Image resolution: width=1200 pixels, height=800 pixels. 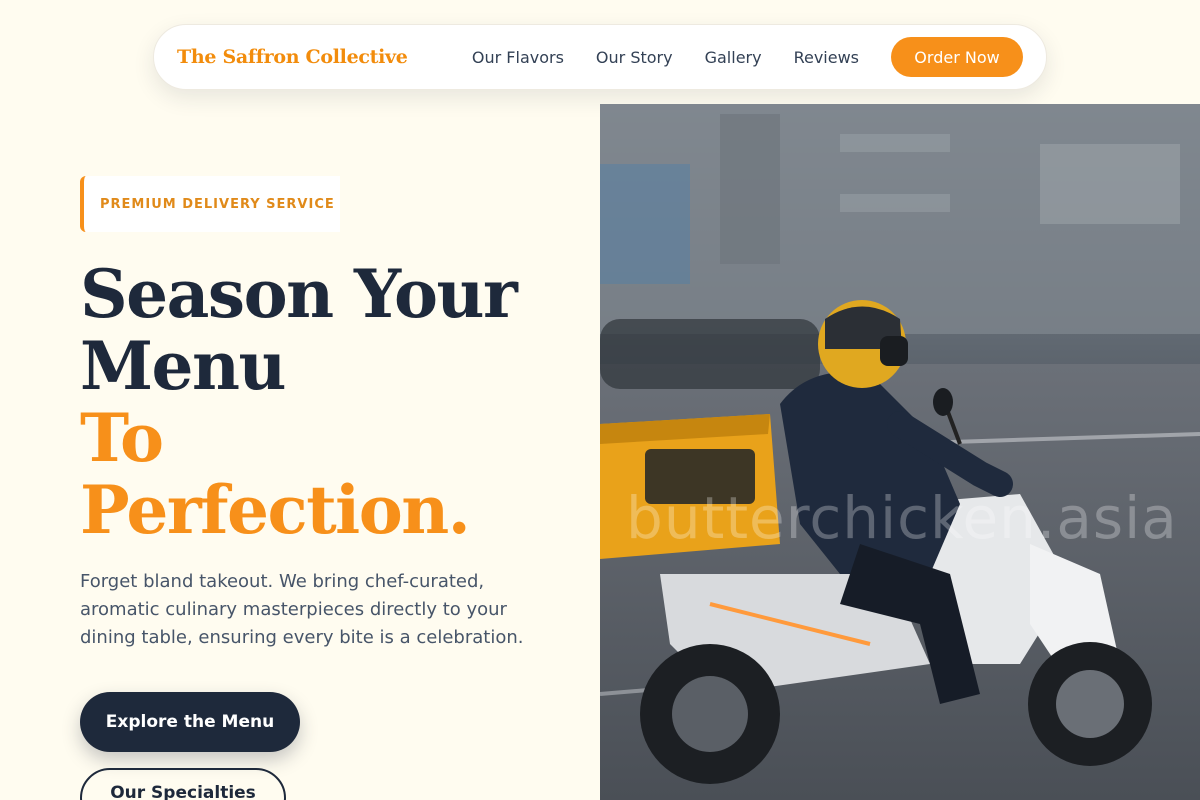 What do you see at coordinates (299, 294) in the screenshot?
I see `headline-line-1: Season Your` at bounding box center [299, 294].